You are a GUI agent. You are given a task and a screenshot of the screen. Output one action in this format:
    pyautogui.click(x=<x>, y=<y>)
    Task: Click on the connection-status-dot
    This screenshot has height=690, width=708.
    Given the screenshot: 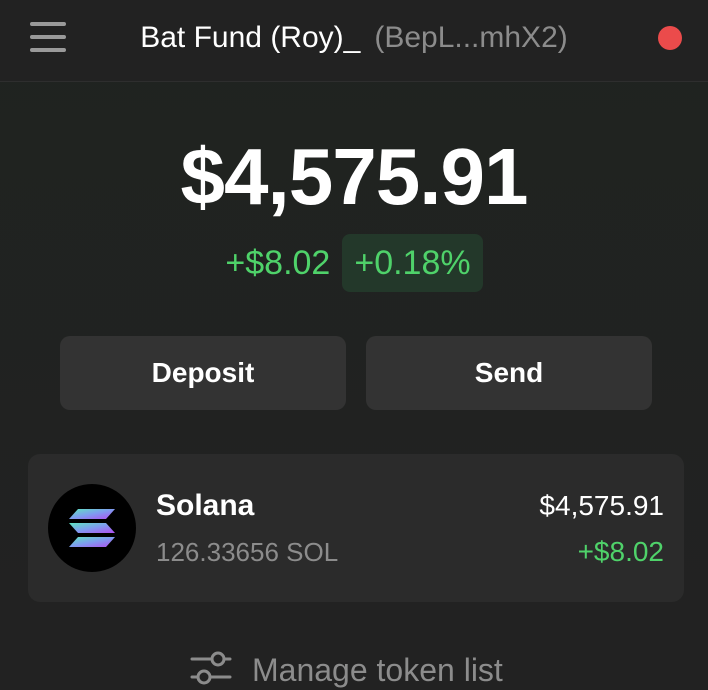 What is the action you would take?
    pyautogui.click(x=670, y=38)
    